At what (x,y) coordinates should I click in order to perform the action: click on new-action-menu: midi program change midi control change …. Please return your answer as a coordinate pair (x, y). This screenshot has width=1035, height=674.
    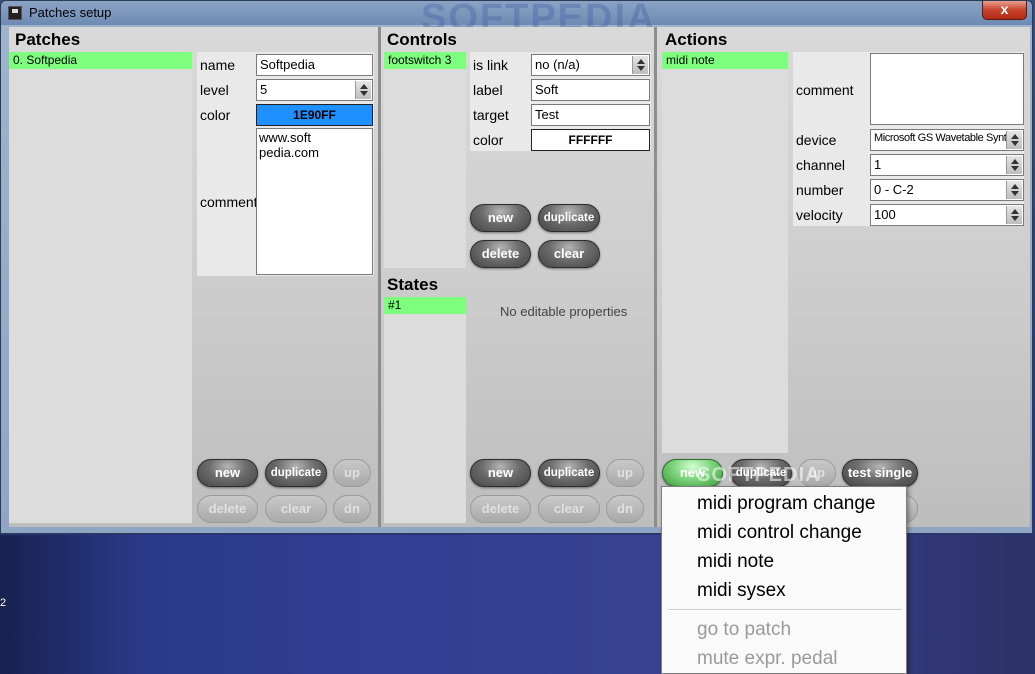
    Looking at the image, I should click on (784, 580).